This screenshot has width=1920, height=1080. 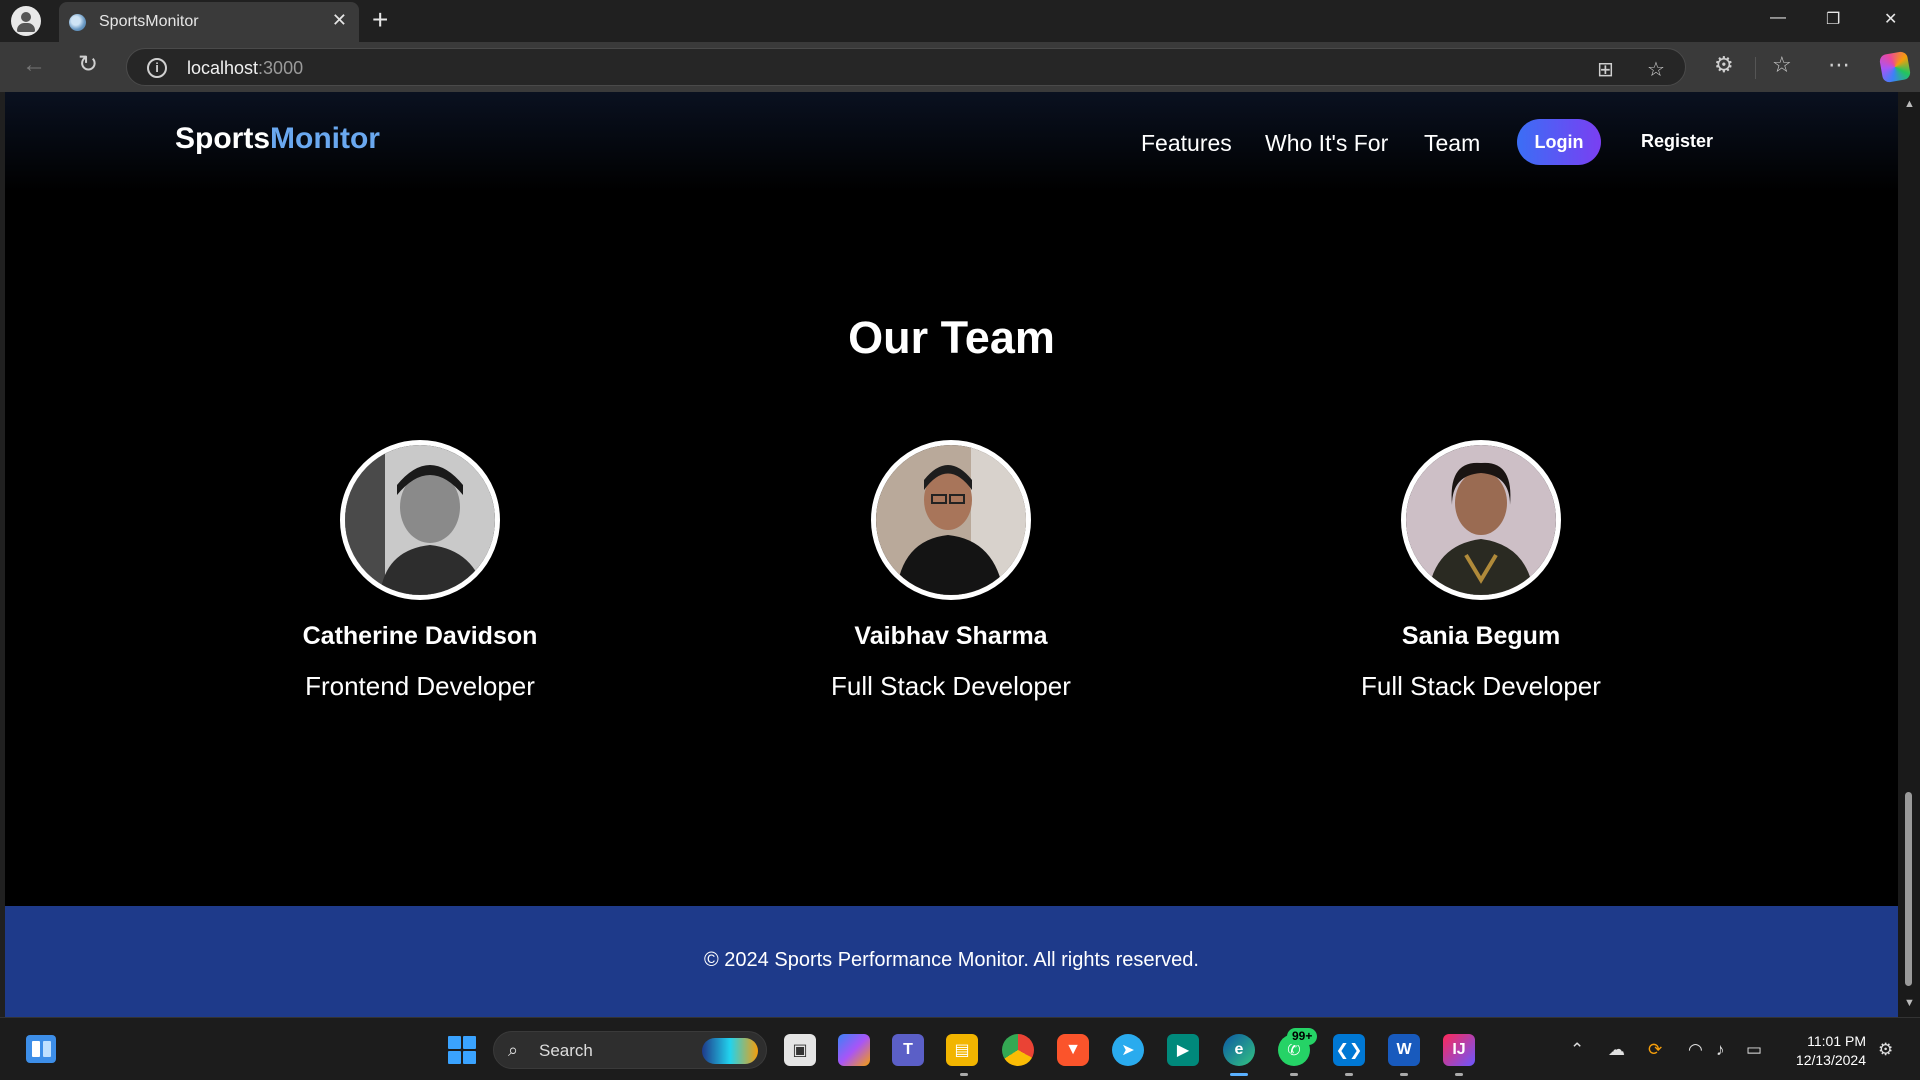 What do you see at coordinates (1183, 1050) in the screenshot?
I see `meet-icon: ▶` at bounding box center [1183, 1050].